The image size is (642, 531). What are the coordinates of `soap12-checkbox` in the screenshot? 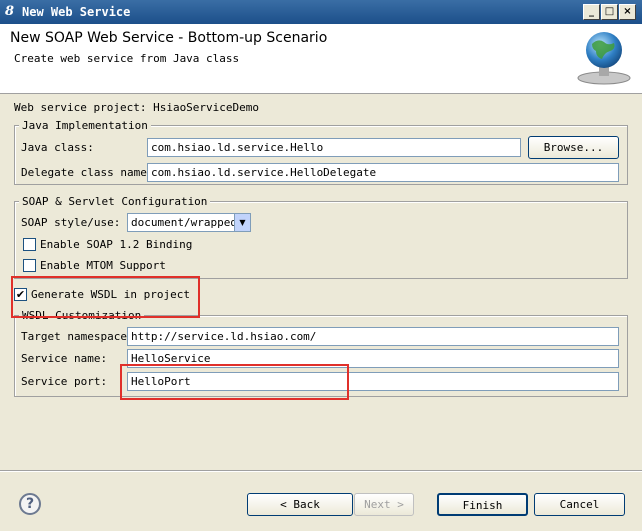 It's located at (29, 244).